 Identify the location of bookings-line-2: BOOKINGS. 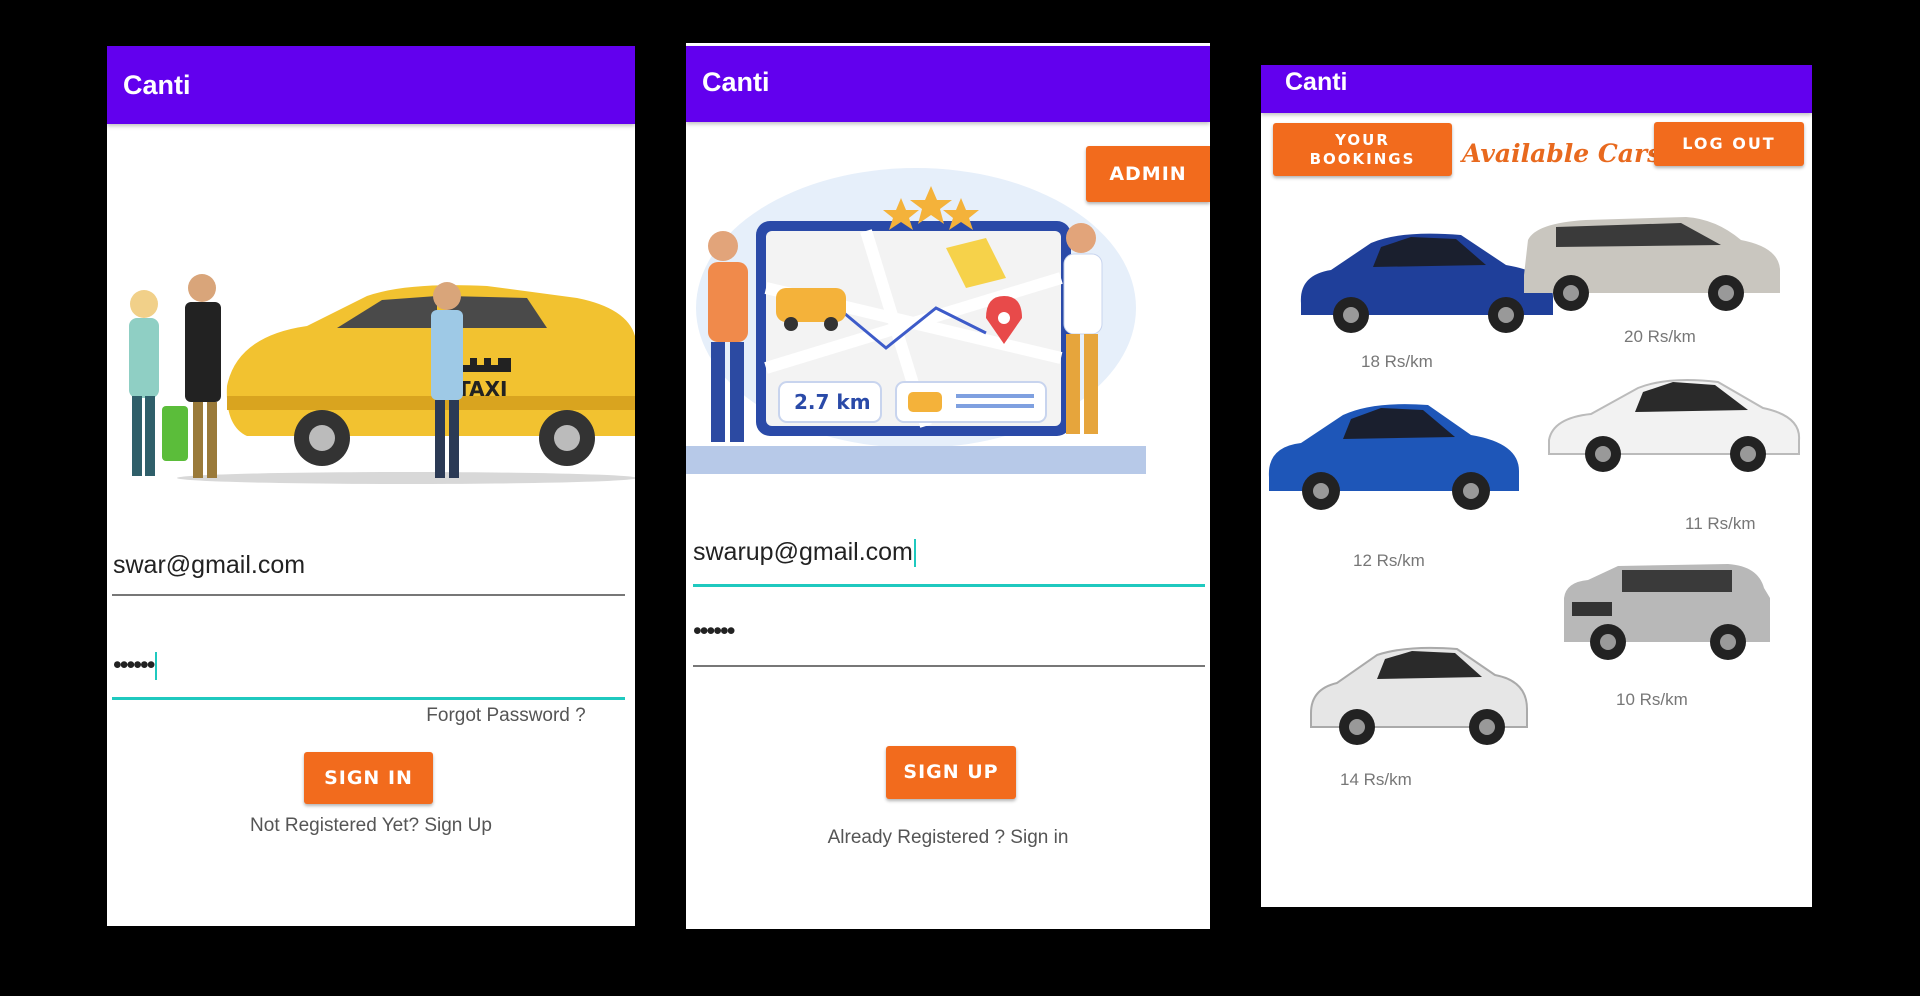
(1362, 159).